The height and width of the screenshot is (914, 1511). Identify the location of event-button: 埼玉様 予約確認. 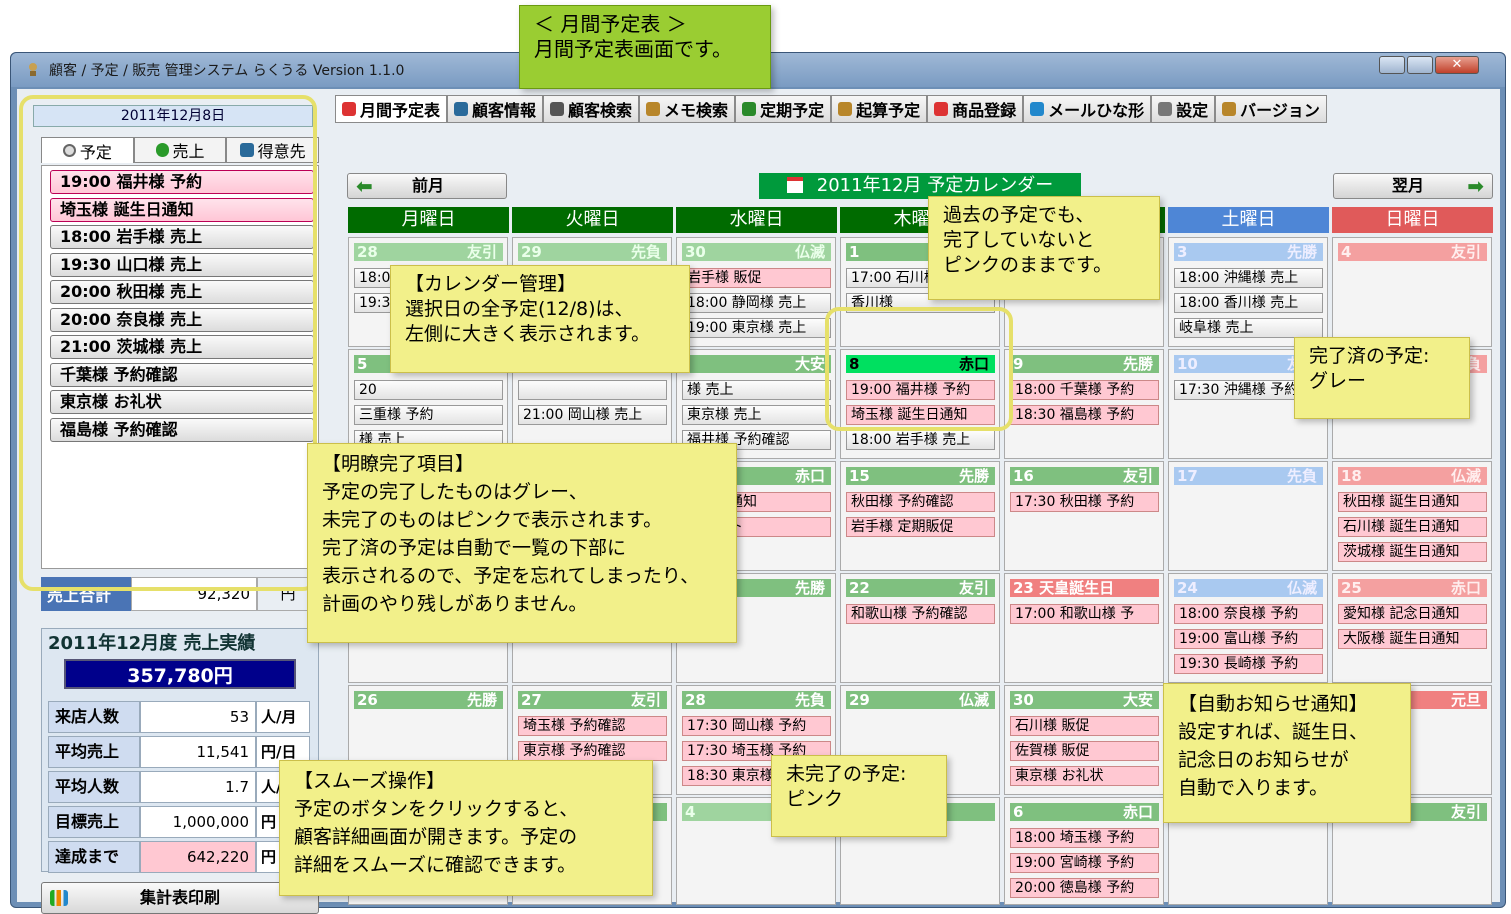
(592, 726).